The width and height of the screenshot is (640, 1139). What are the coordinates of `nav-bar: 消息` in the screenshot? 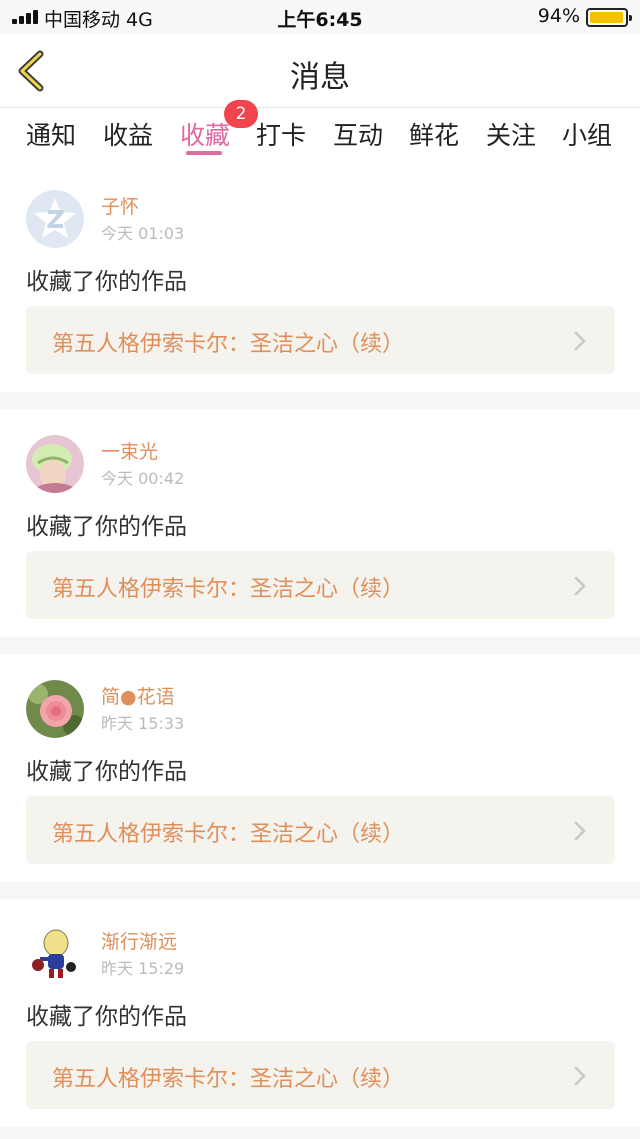 It's located at (320, 71).